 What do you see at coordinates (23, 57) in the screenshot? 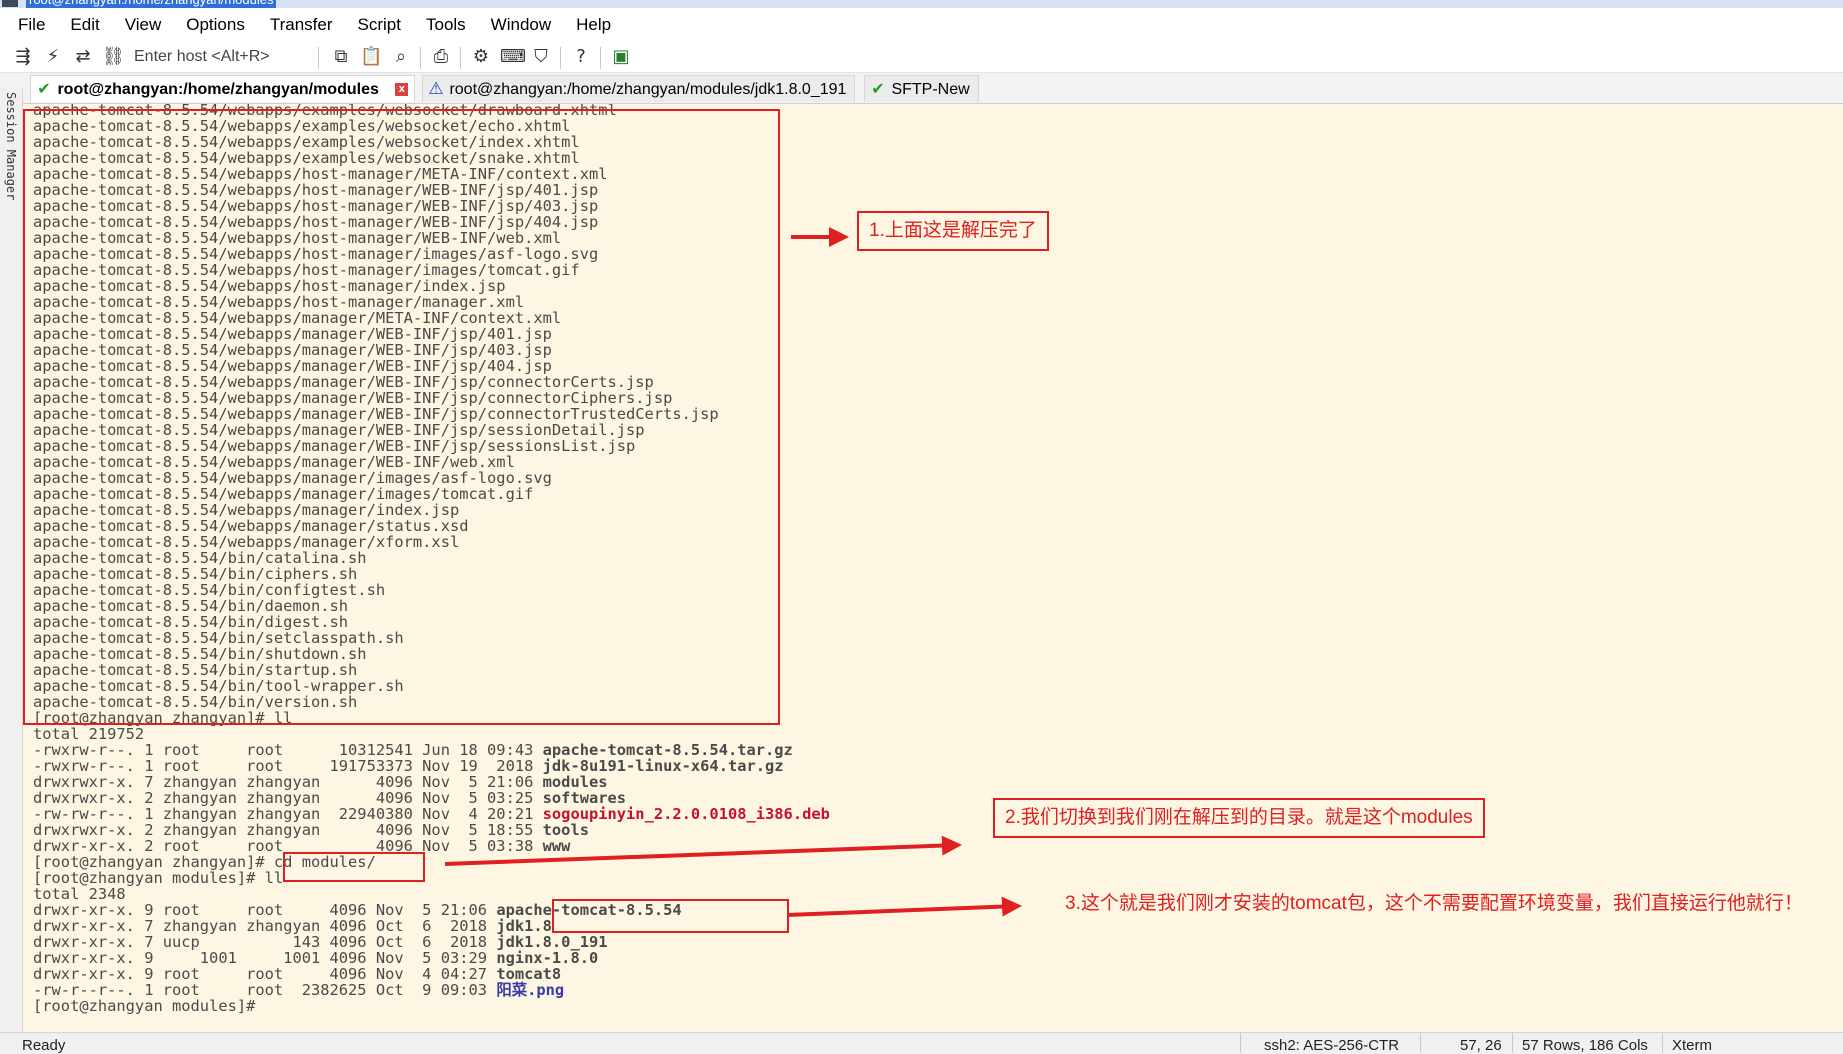
I see `connect-icon: ⇶` at bounding box center [23, 57].